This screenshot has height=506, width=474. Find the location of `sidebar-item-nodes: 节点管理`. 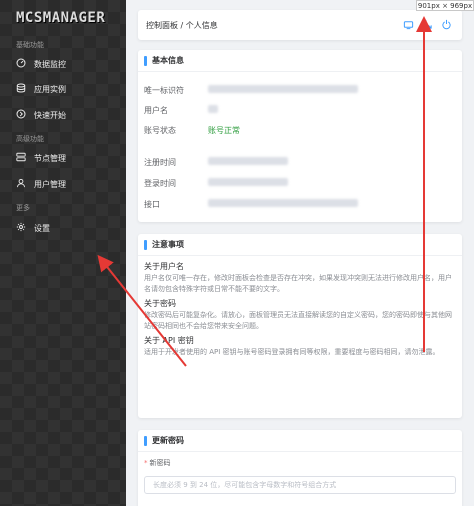

sidebar-item-nodes: 节点管理 is located at coordinates (63, 158).